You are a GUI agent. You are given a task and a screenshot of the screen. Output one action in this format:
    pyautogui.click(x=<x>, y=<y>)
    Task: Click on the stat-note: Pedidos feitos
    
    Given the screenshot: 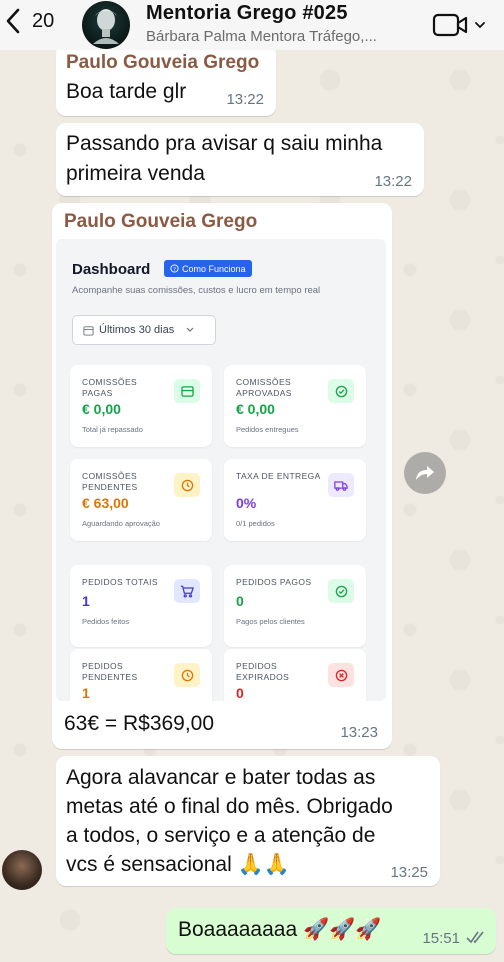 What is the action you would take?
    pyautogui.click(x=106, y=621)
    